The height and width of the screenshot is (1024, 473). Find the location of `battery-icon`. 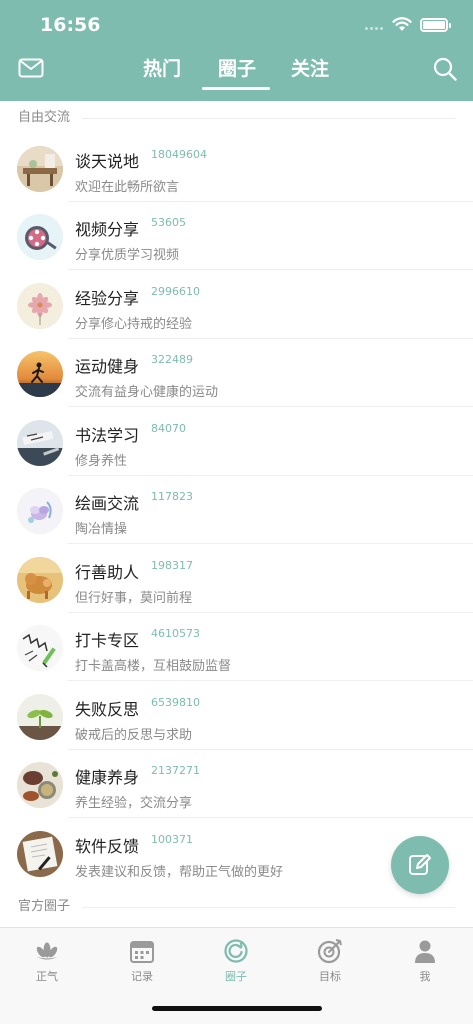

battery-icon is located at coordinates (435, 25).